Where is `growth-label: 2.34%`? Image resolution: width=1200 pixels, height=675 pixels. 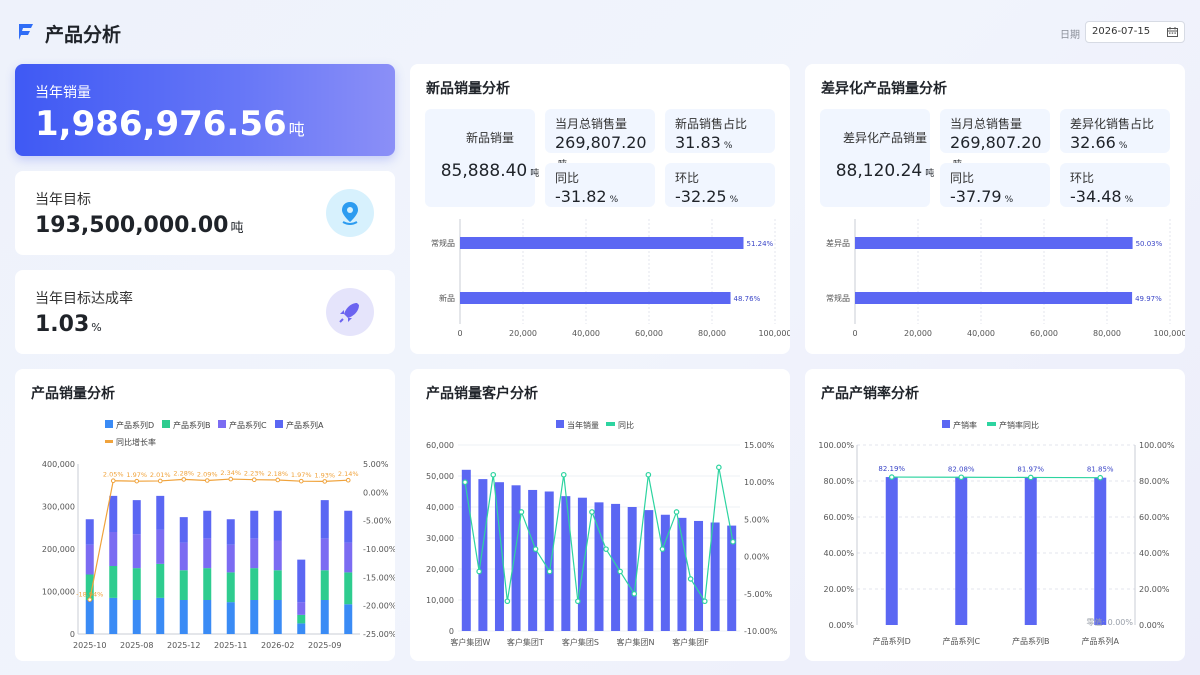 growth-label: 2.34% is located at coordinates (230, 473).